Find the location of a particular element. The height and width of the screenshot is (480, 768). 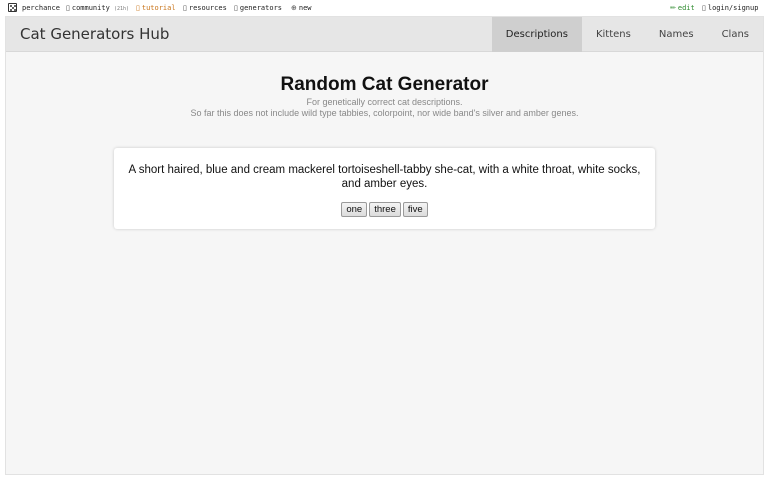

tab-kittens: Kittens is located at coordinates (613, 34).